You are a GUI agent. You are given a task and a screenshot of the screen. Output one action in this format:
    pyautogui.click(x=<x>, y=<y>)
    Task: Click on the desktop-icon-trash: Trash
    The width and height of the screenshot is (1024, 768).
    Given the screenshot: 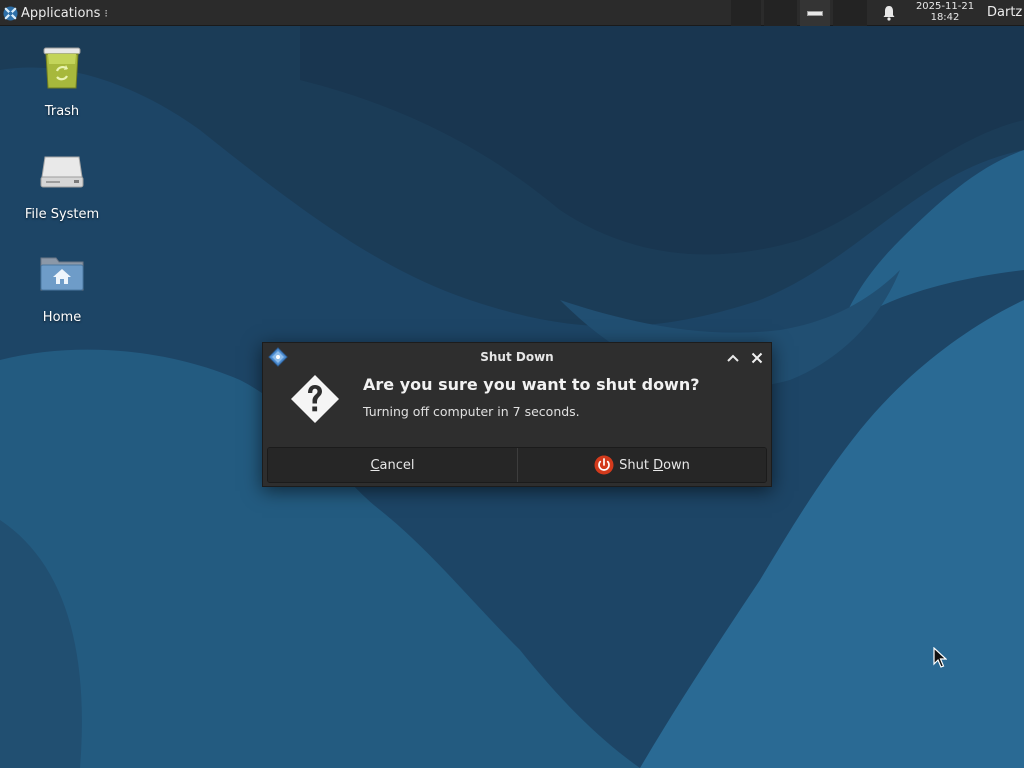 What is the action you would take?
    pyautogui.click(x=62, y=81)
    